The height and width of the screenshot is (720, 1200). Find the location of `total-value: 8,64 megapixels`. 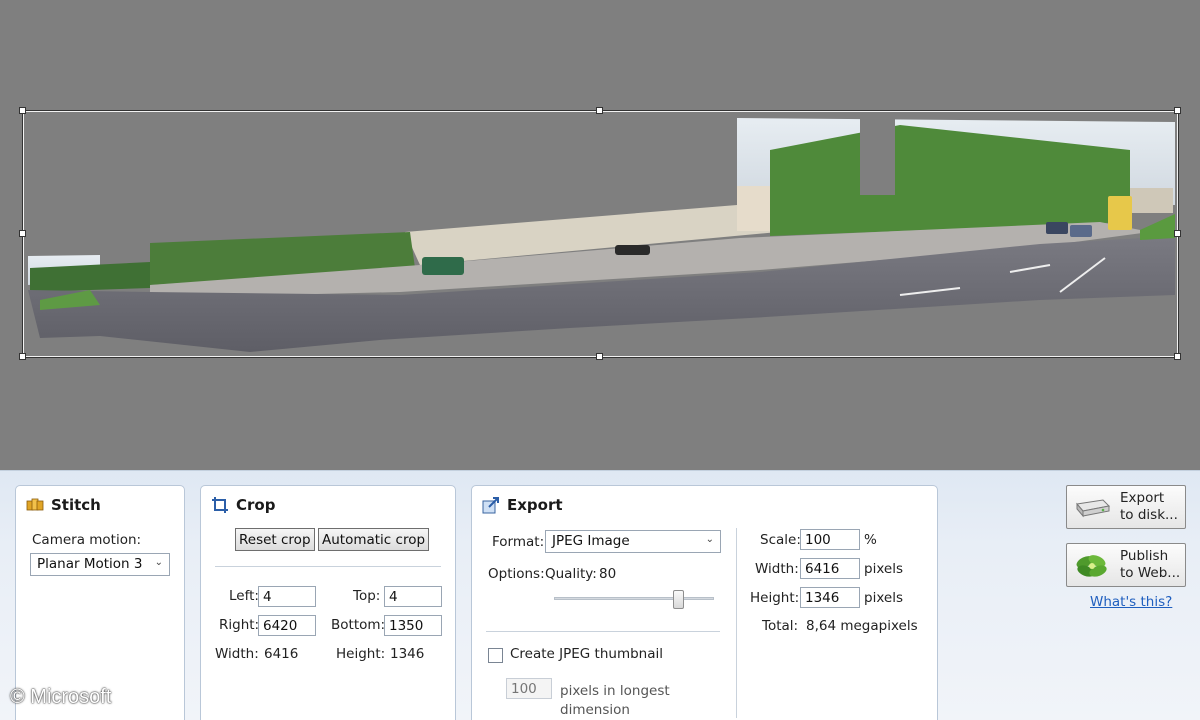

total-value: 8,64 megapixels is located at coordinates (862, 626).